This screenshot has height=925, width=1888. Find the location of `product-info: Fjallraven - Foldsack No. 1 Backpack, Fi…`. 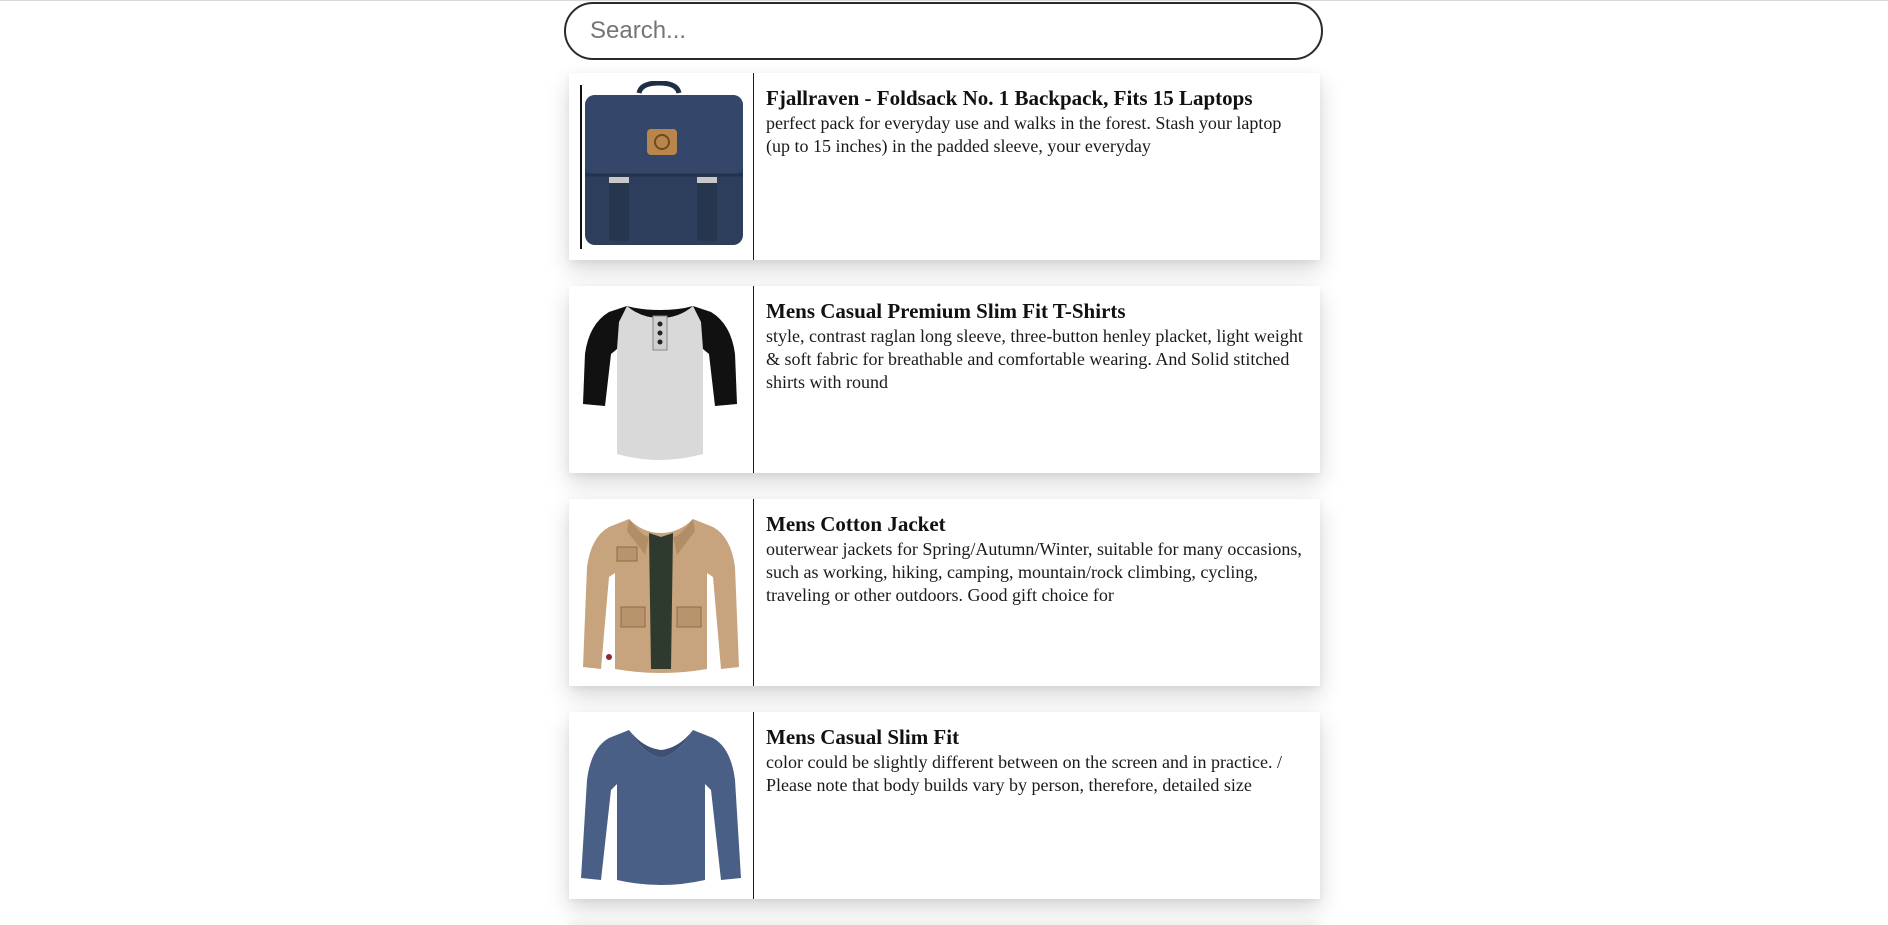

product-info: Fjallraven - Foldsack No. 1 Backpack, Fi… is located at coordinates (1037, 166).